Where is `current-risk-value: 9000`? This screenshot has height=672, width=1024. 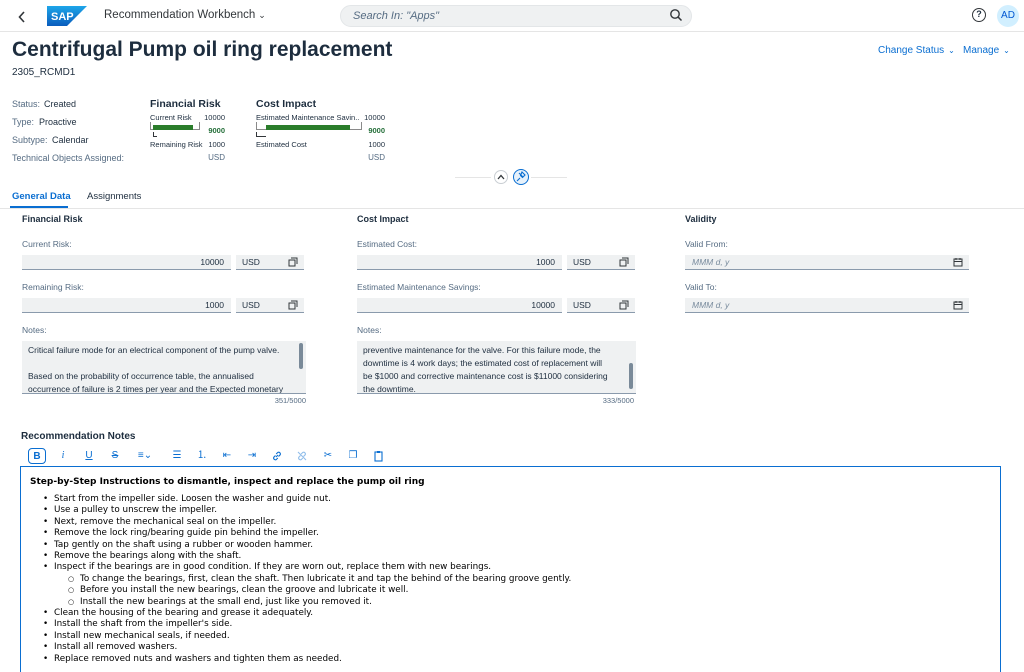
current-risk-value: 9000 is located at coordinates (216, 130).